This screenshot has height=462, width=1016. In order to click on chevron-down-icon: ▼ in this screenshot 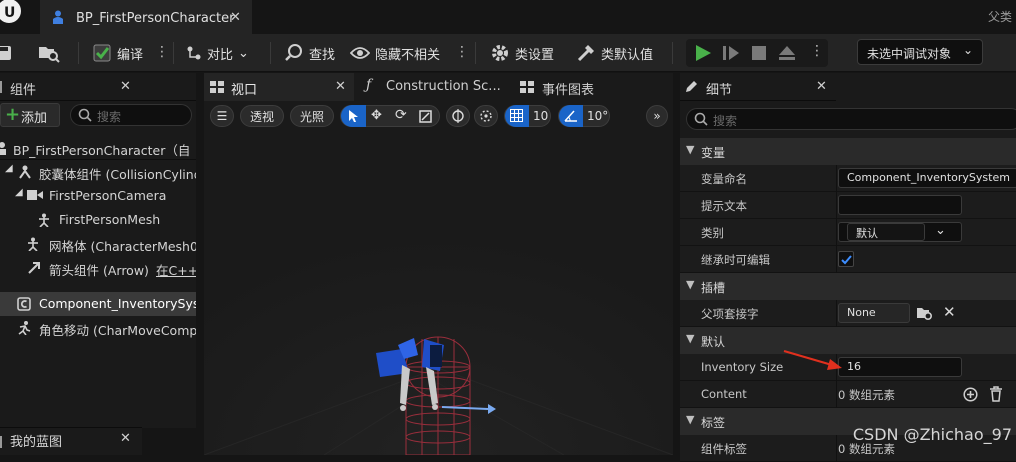, I will do `click(690, 284)`.